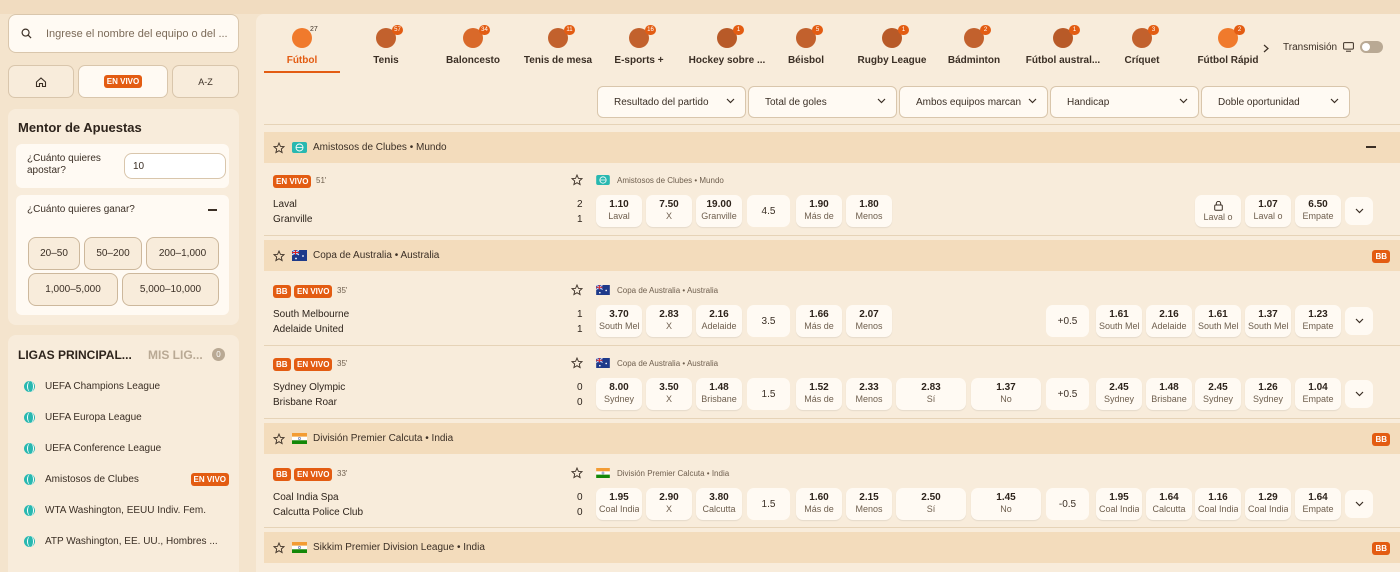 This screenshot has height=572, width=1400. Describe the element at coordinates (719, 504) in the screenshot. I see `odd-button: 3.80 Calcutta` at that location.